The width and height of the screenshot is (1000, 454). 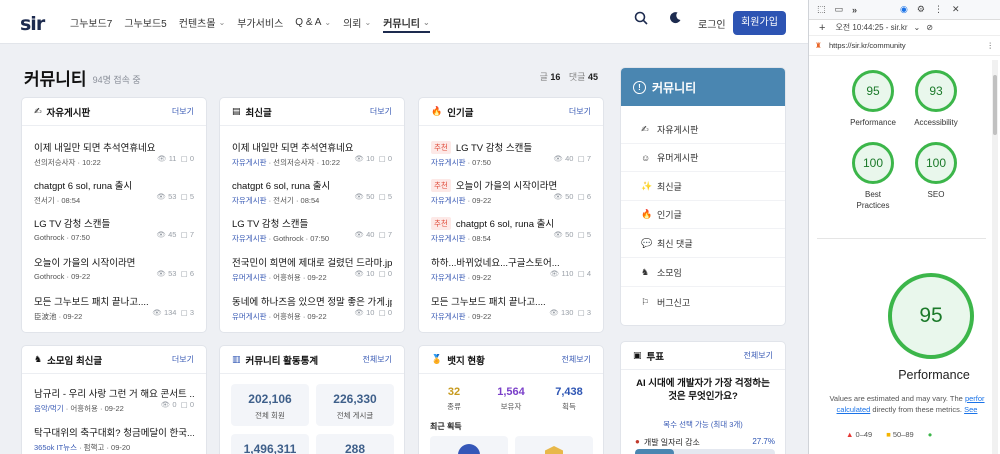 I want to click on chevron-down-icon: ⌄, so click(x=917, y=27).